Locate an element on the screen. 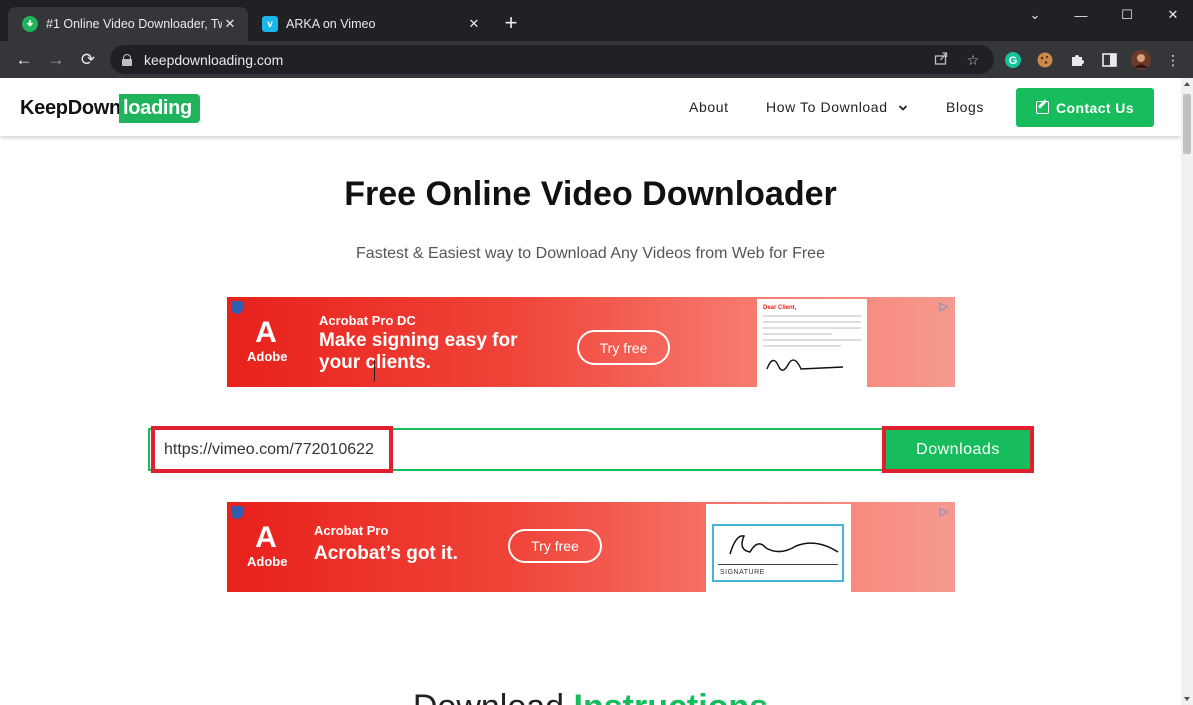 Image resolution: width=1193 pixels, height=705 pixels. minimize-icon: — is located at coordinates (1081, 15).